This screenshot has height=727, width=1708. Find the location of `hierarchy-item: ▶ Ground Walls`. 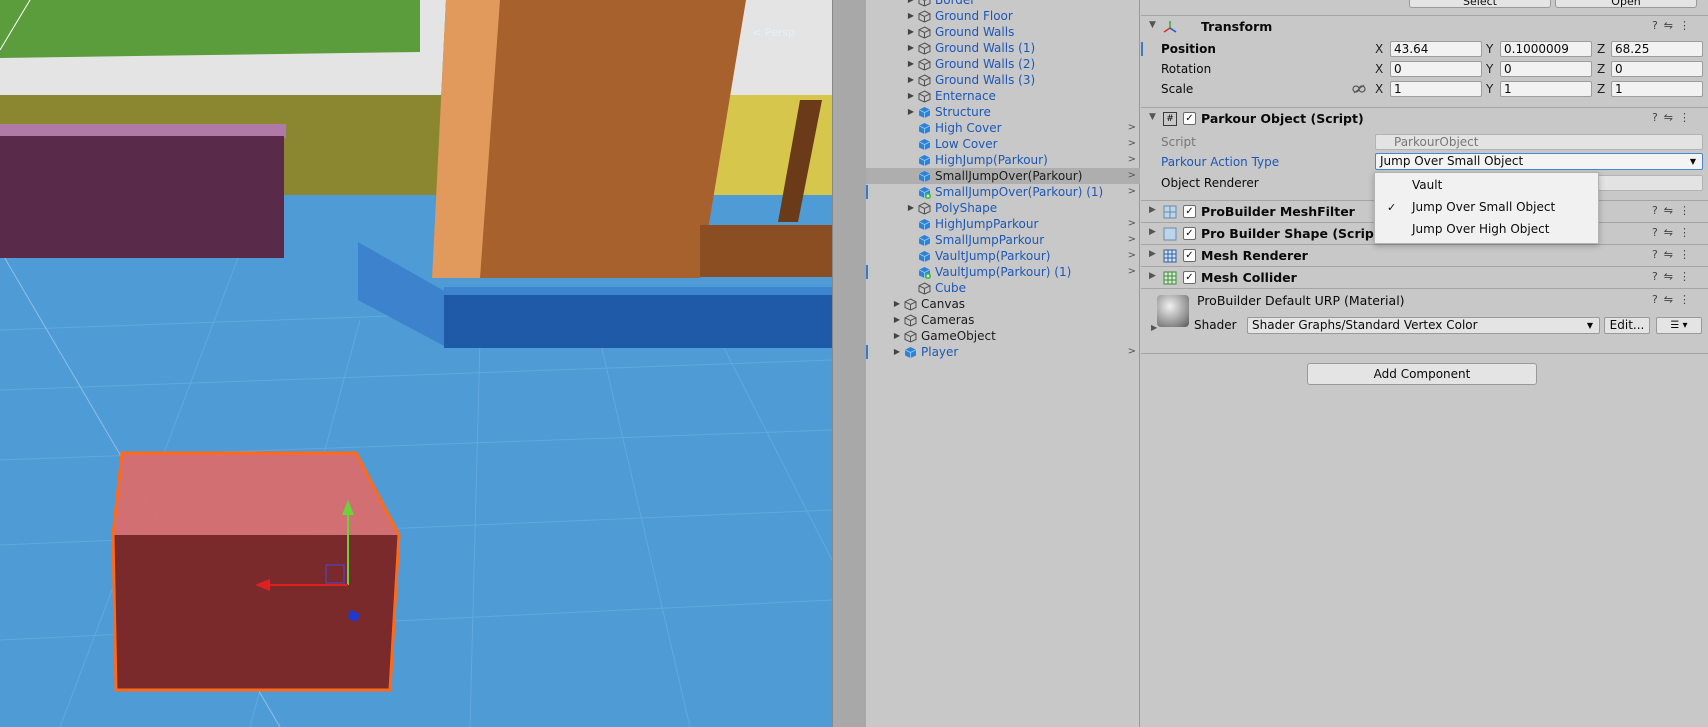

hierarchy-item: ▶ Ground Walls is located at coordinates (1003, 32).